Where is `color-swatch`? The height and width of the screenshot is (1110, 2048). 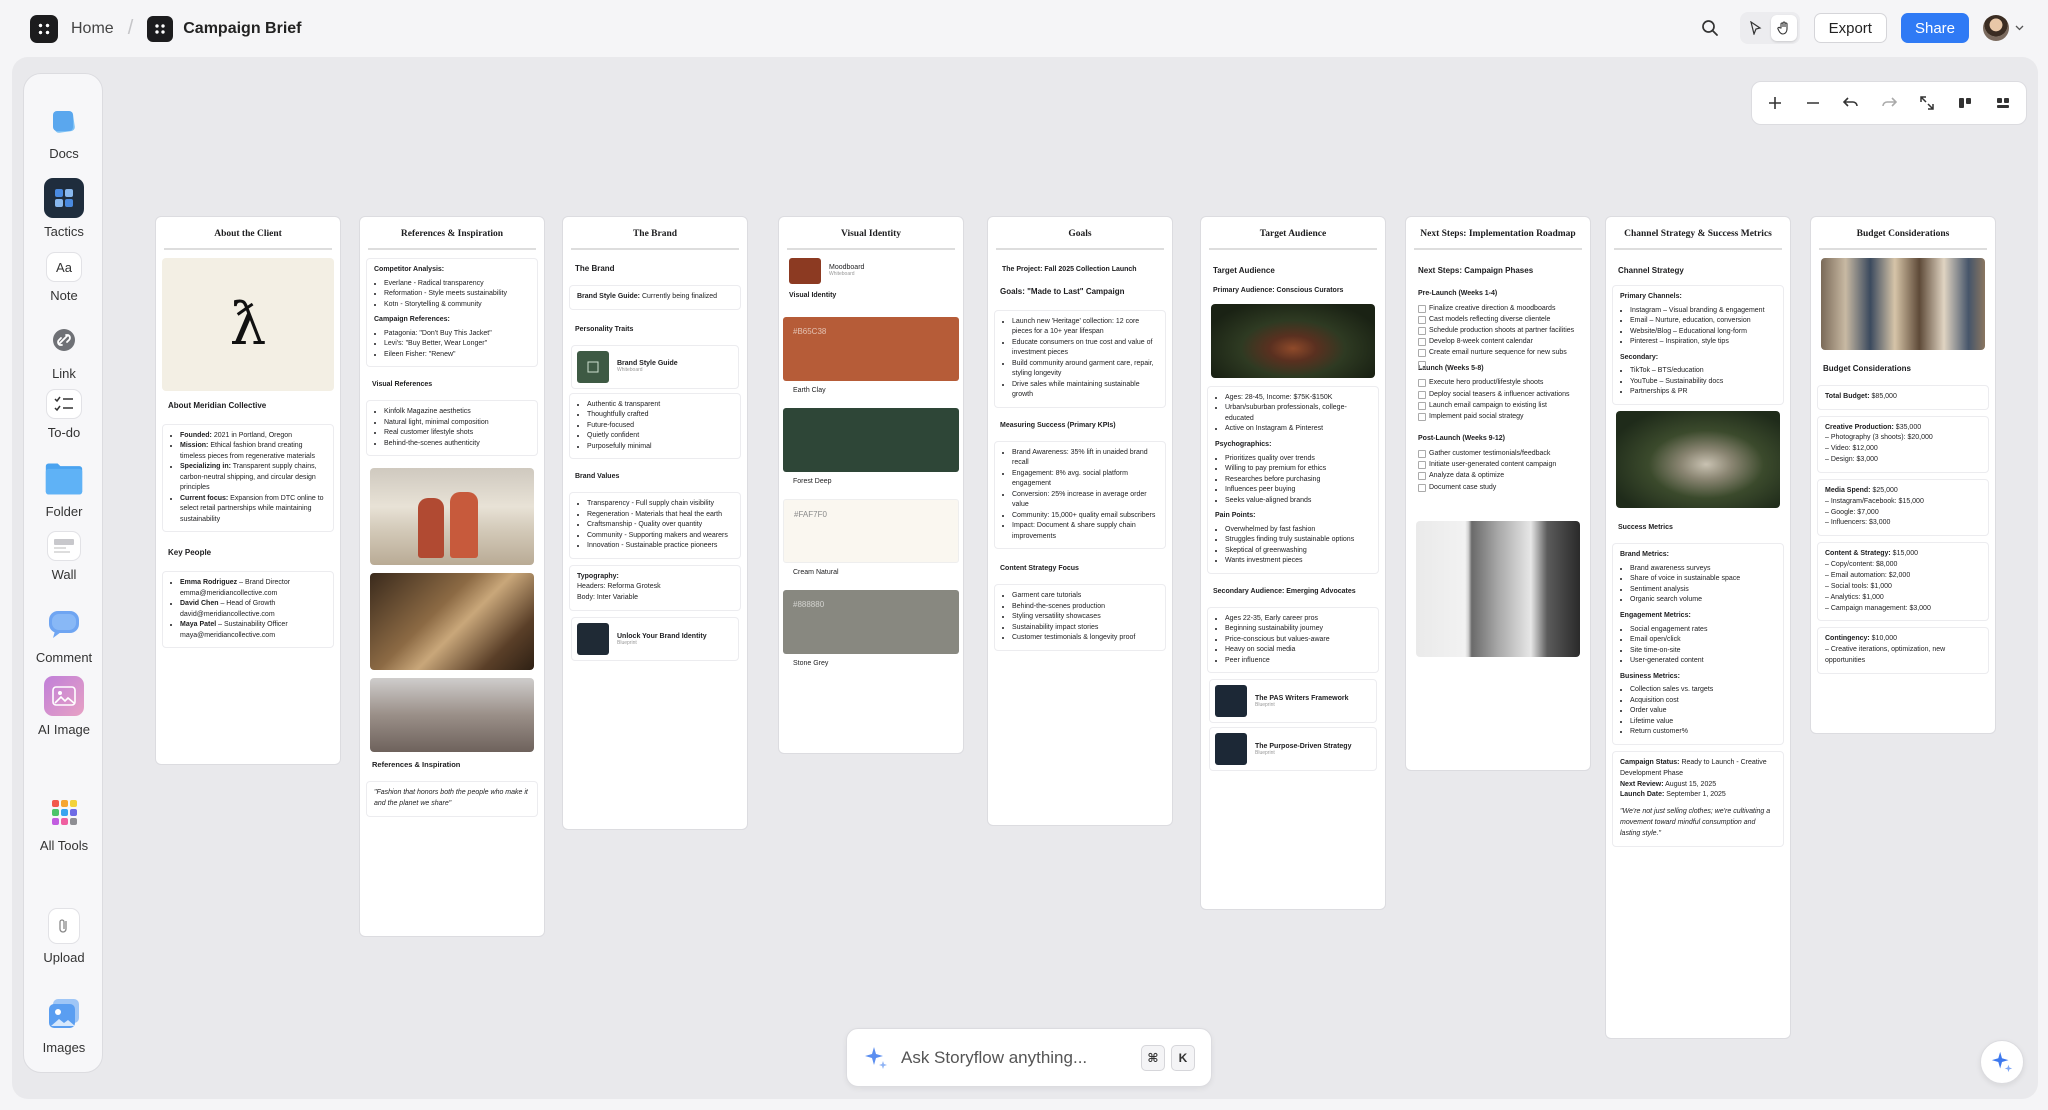 color-swatch is located at coordinates (871, 439).